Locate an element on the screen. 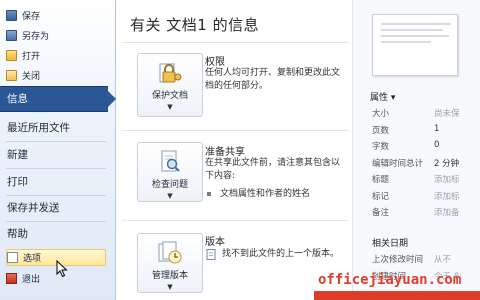 The image size is (480, 300). property-row: 字数 0 is located at coordinates (406, 146).